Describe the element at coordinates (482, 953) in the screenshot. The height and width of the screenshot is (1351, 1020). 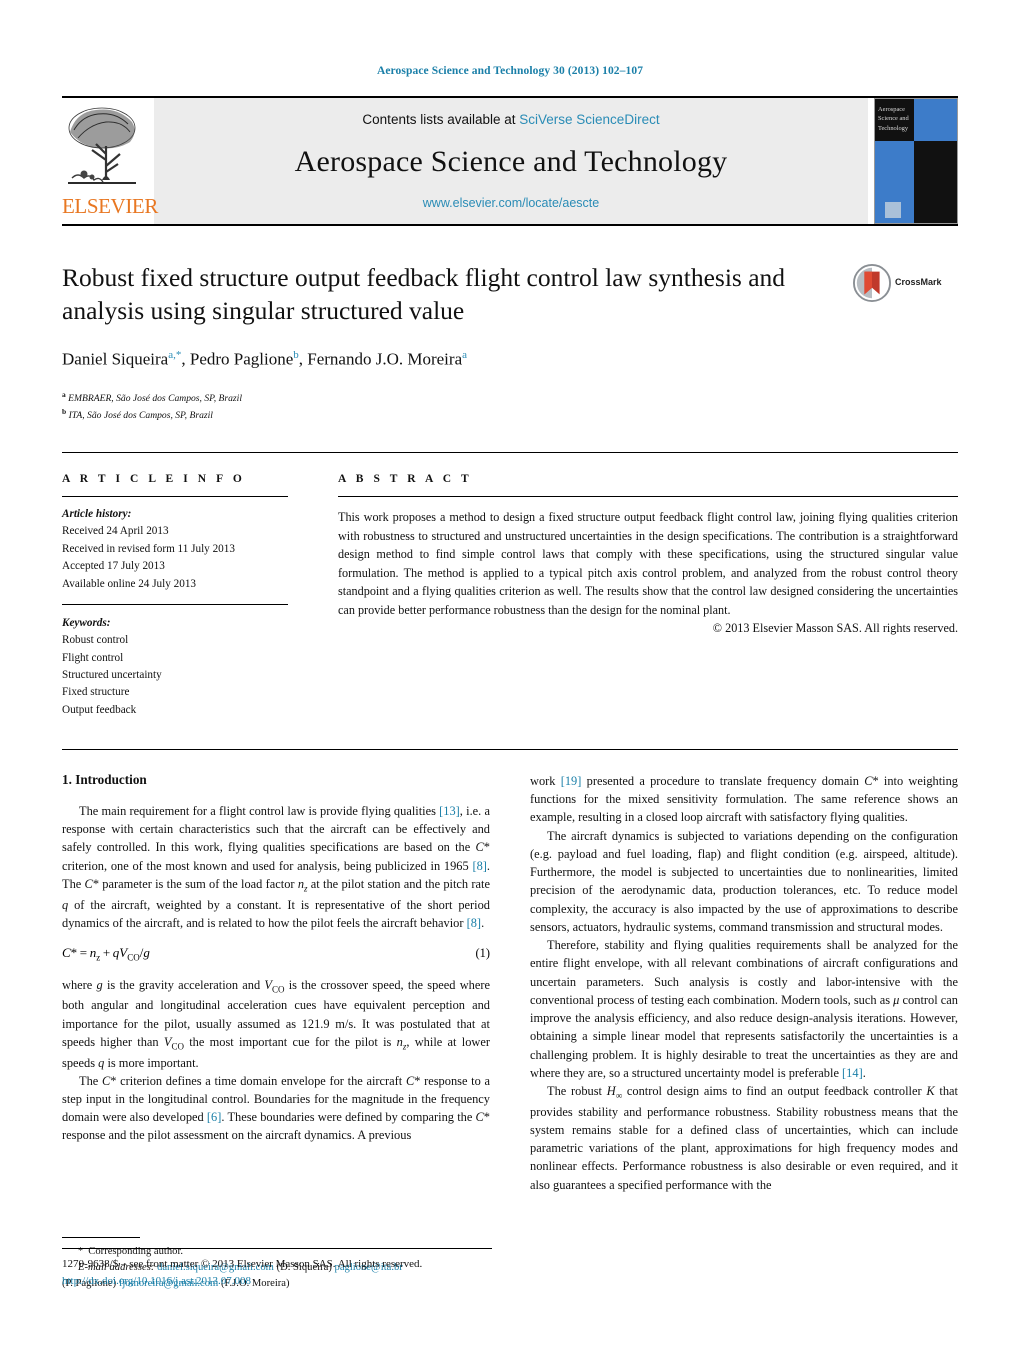
I see `equation-1-number: (1)` at that location.